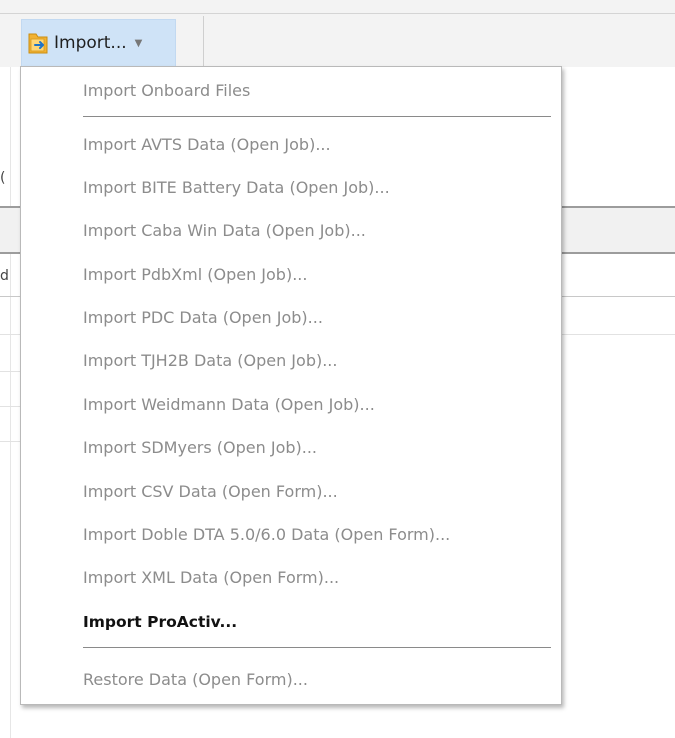 The height and width of the screenshot is (738, 675). Describe the element at coordinates (337, 33) in the screenshot. I see `ribbon-toolbar: Import... ▼` at that location.